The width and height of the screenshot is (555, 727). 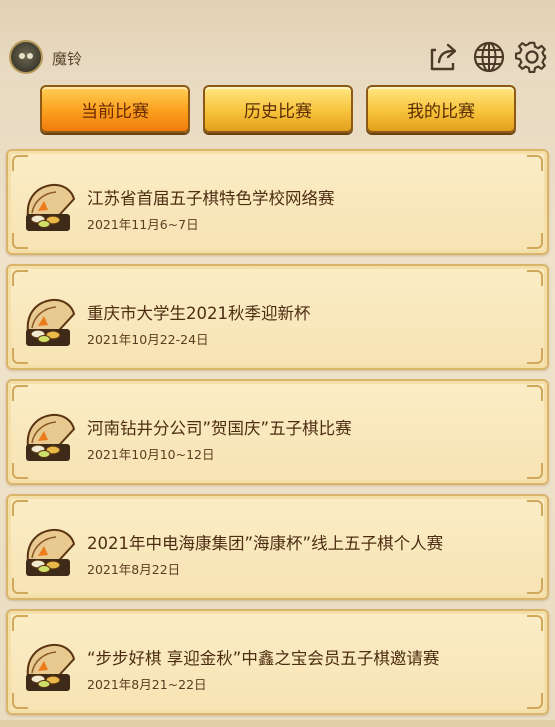 What do you see at coordinates (489, 57) in the screenshot?
I see `globe-icon` at bounding box center [489, 57].